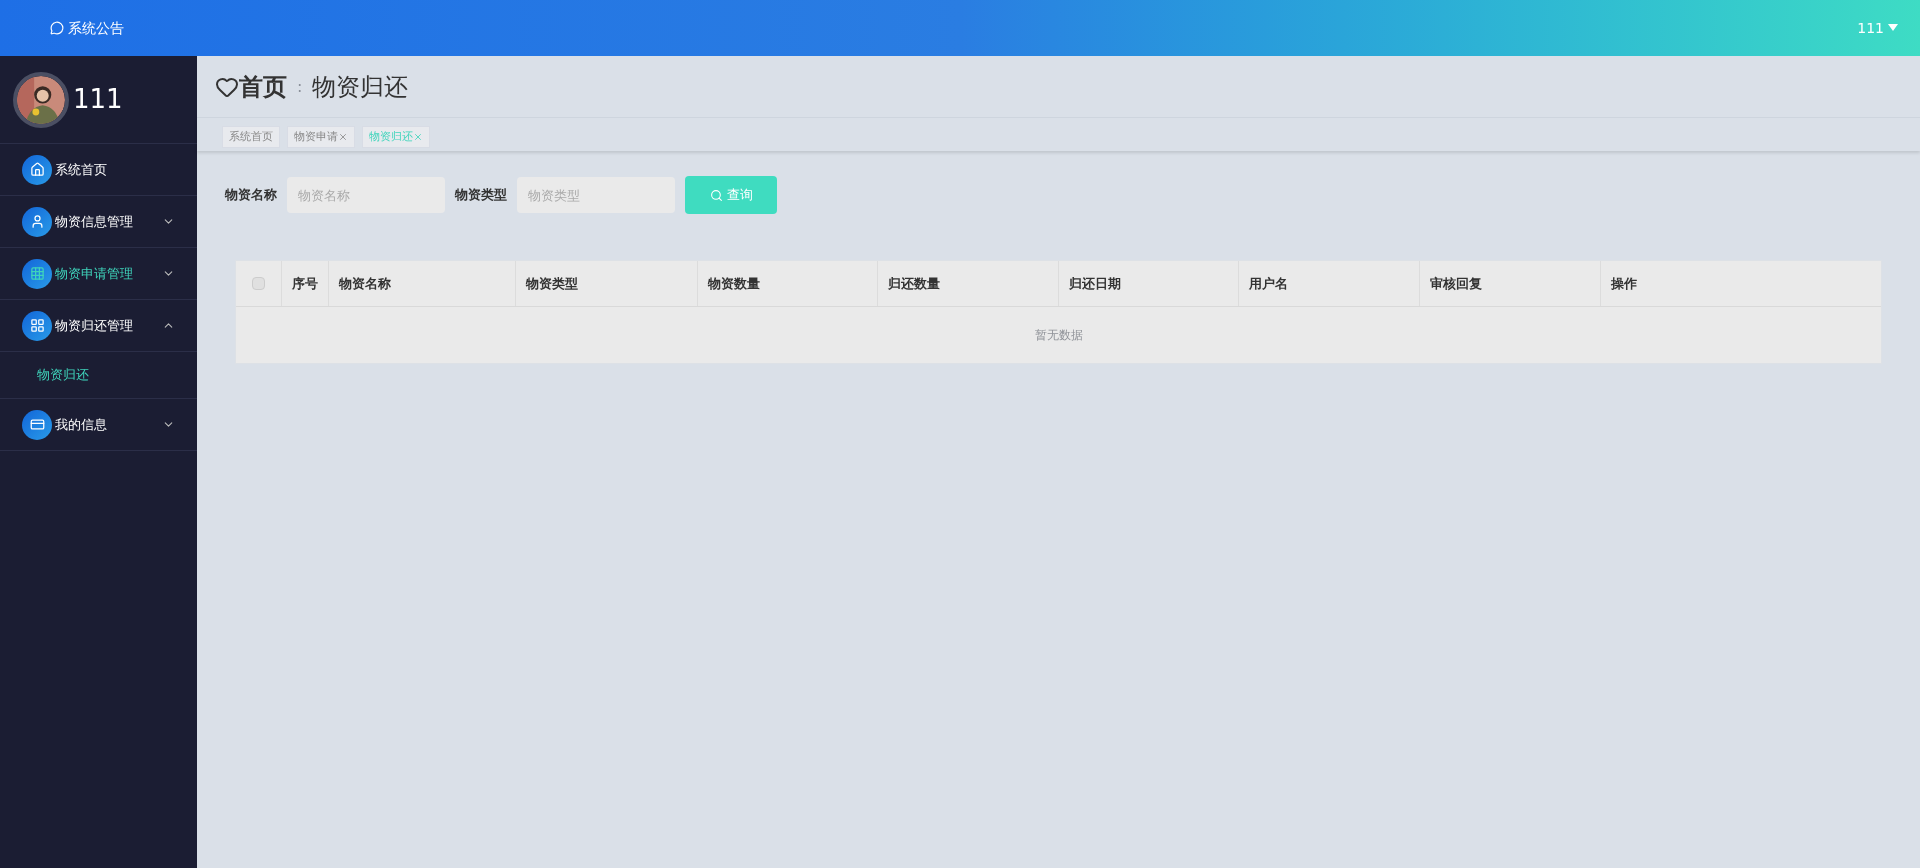 The width and height of the screenshot is (1920, 868). Describe the element at coordinates (607, 283) in the screenshot. I see `column-header: 物资类型` at that location.